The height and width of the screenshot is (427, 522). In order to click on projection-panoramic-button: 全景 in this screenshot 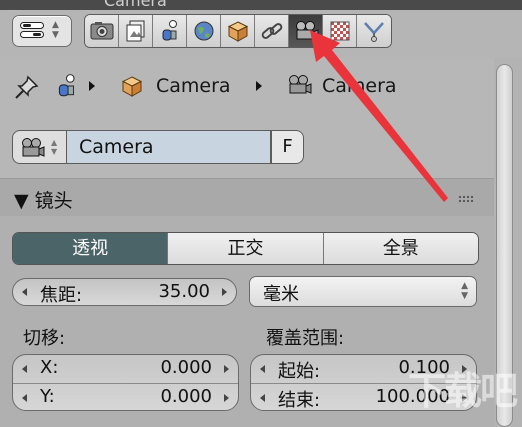, I will do `click(400, 248)`.